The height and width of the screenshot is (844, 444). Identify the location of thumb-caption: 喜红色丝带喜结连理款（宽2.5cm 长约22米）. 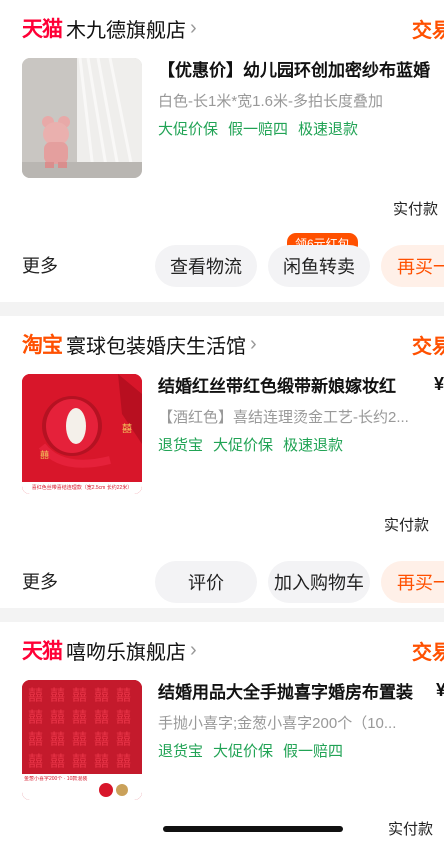
(82, 488).